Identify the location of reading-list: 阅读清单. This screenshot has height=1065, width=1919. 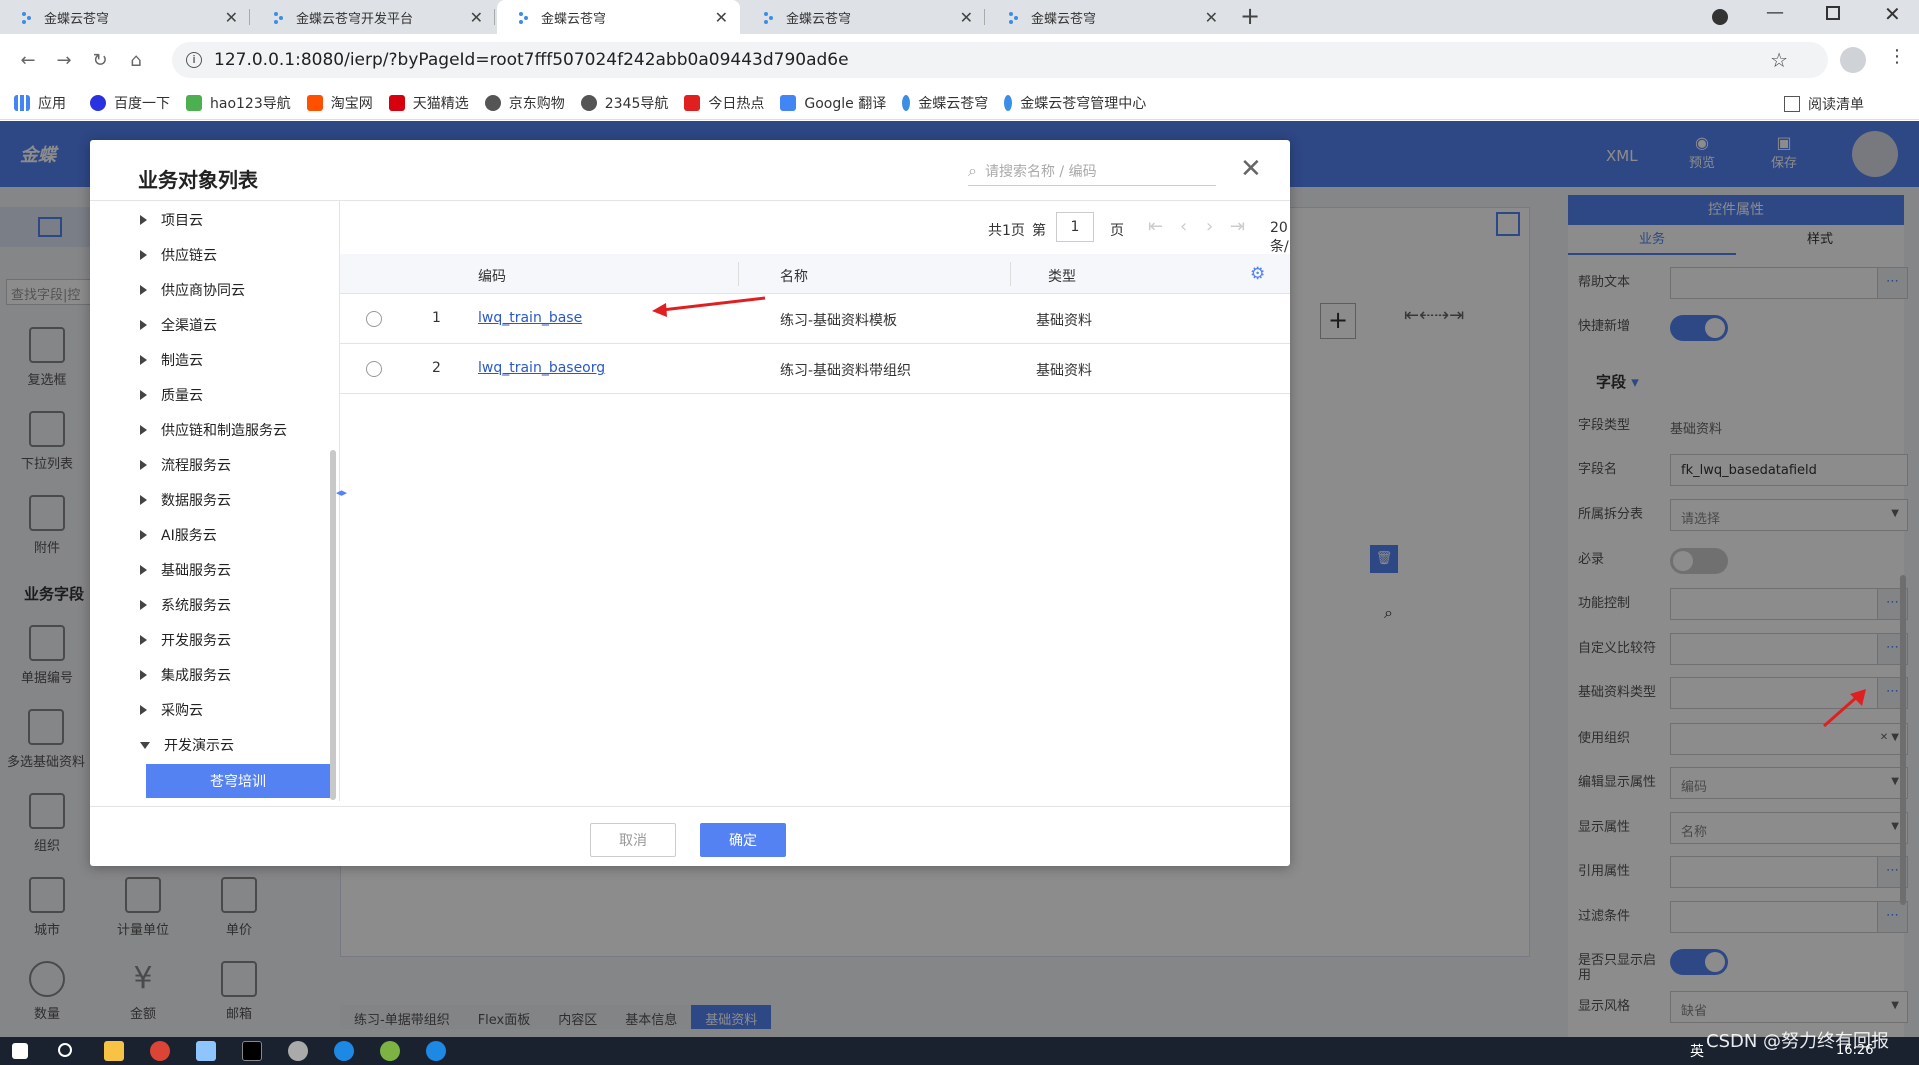
(1824, 104).